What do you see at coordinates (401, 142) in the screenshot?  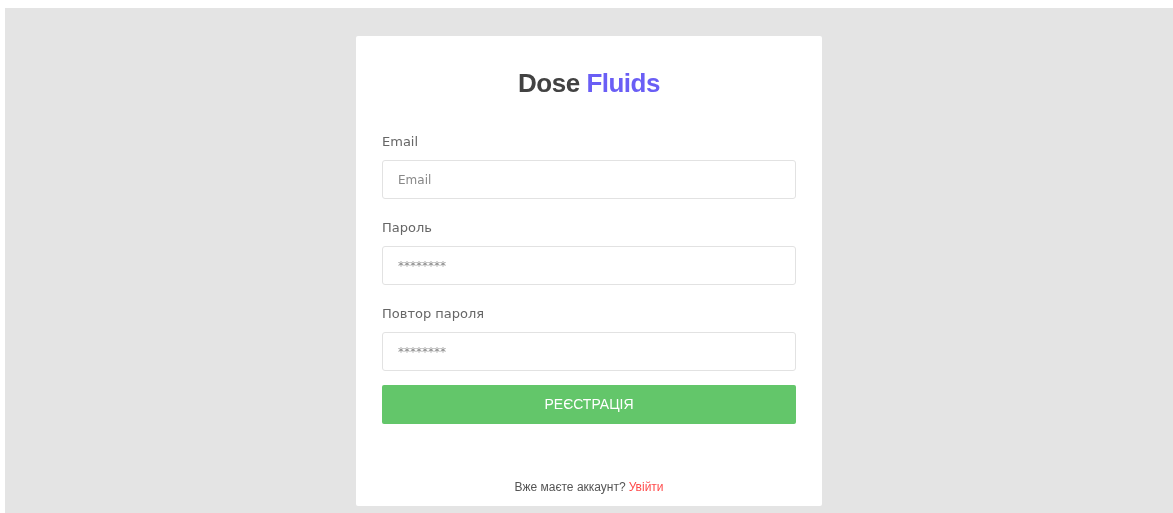 I see `field-label: Email` at bounding box center [401, 142].